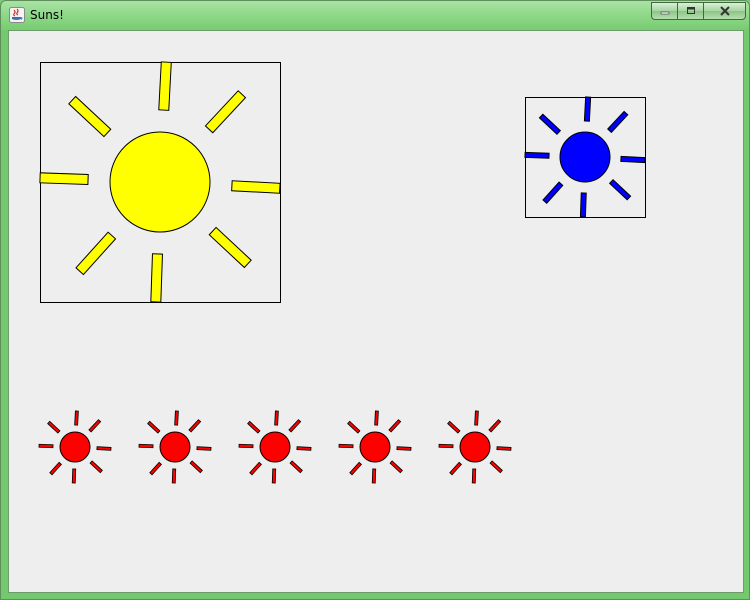 The width and height of the screenshot is (750, 600). I want to click on medium-blue-sun-disc, so click(585, 157).